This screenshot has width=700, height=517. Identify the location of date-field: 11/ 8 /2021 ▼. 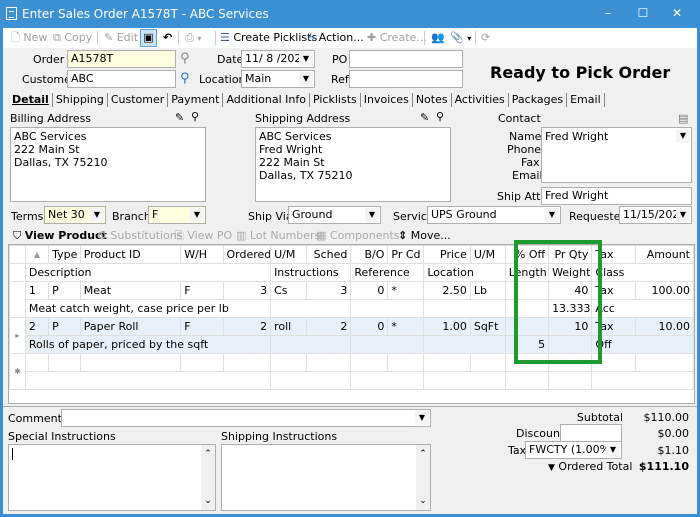
(278, 59).